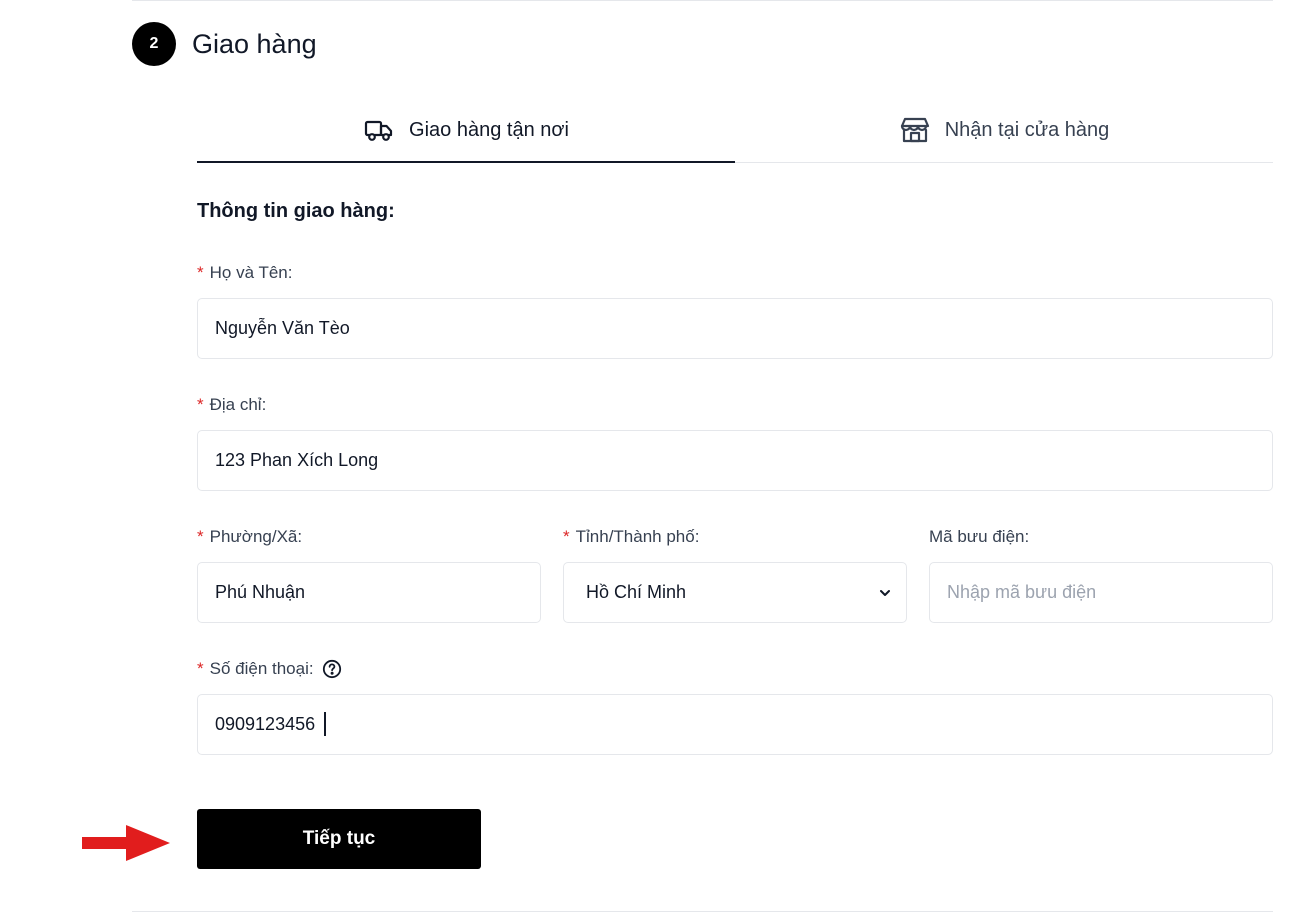 The image size is (1290, 916). What do you see at coordinates (369, 592) in the screenshot?
I see `ward-input` at bounding box center [369, 592].